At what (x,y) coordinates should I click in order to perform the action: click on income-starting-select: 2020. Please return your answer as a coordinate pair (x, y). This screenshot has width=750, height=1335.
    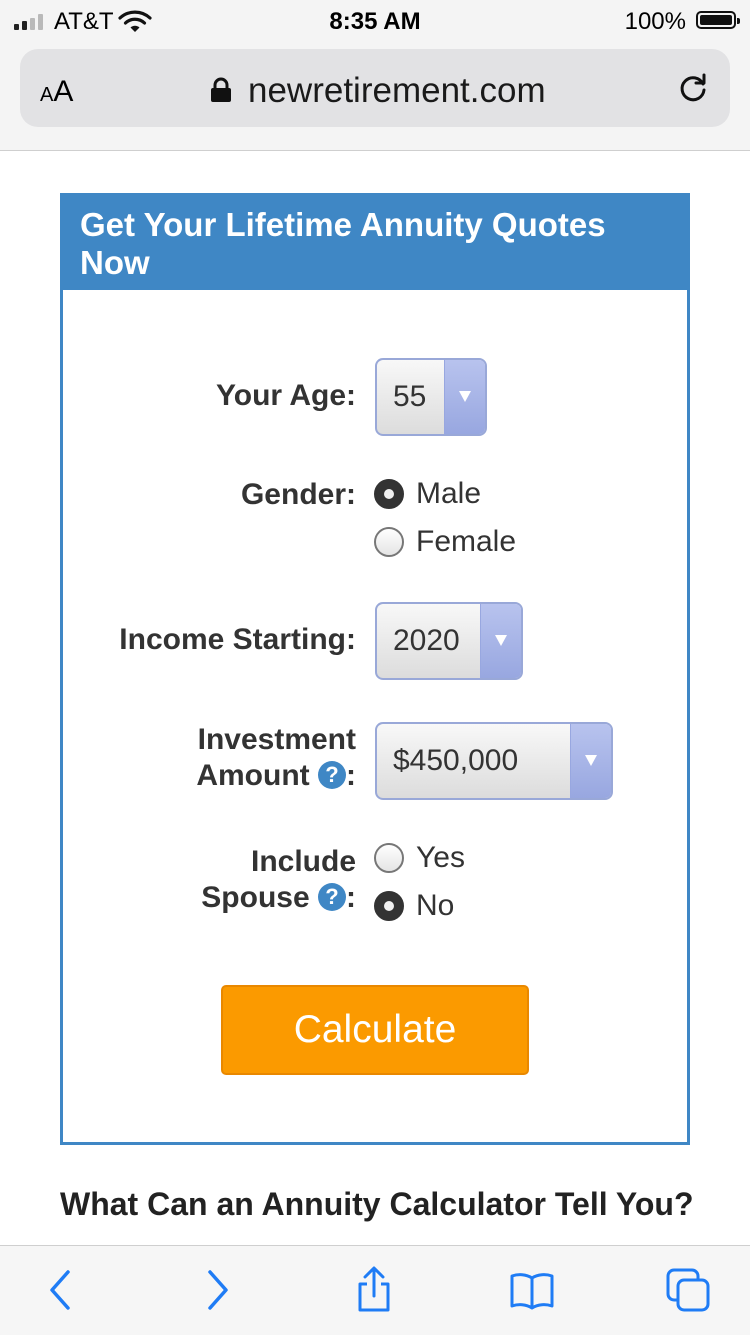
    Looking at the image, I should click on (449, 641).